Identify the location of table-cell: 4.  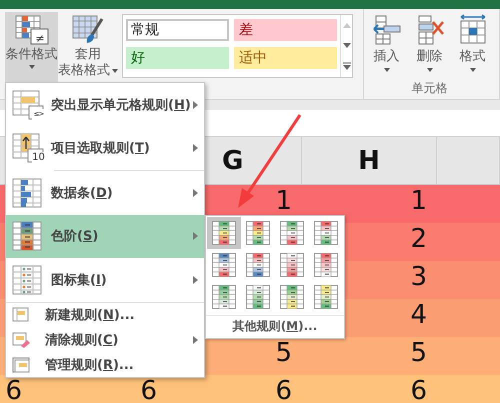
(418, 316).